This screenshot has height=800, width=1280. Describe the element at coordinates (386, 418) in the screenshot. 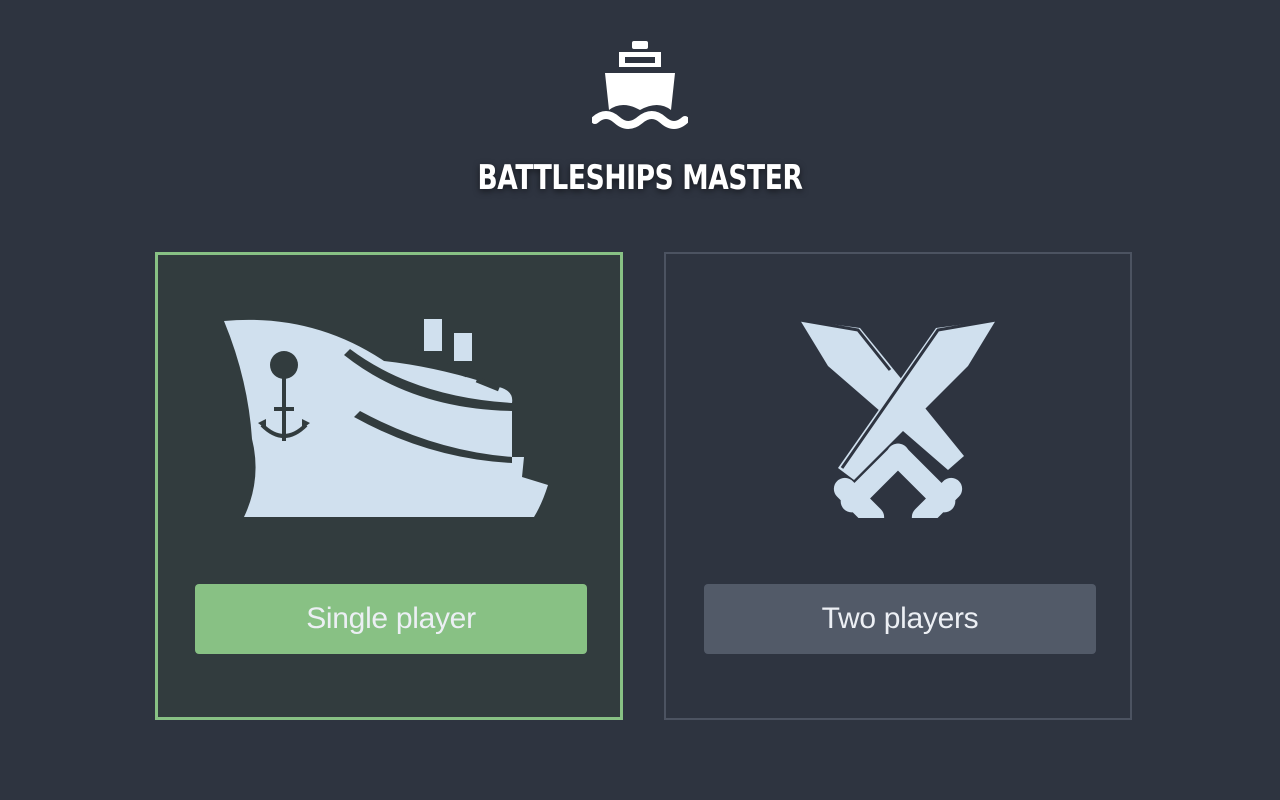

I see `cruise-ship-icon` at that location.